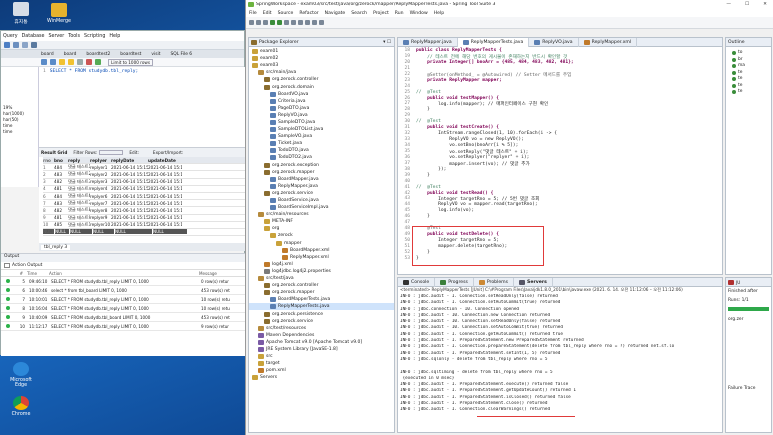 This screenshot has width=773, height=435. I want to click on menu-navigate: Navigate, so click(335, 13).